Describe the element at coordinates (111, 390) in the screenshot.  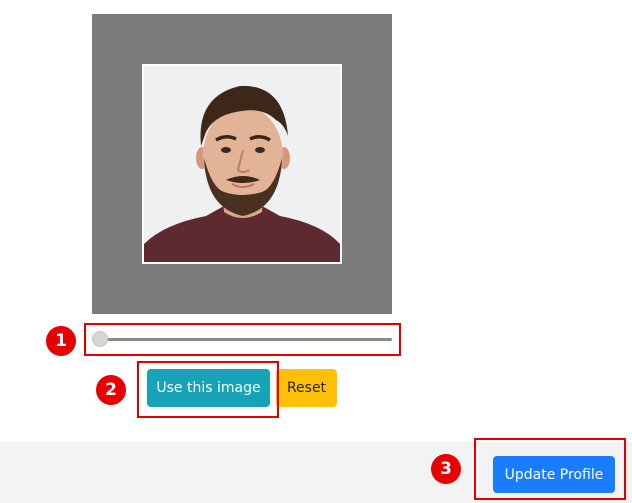
I see `annotation-badge-2: 2` at that location.